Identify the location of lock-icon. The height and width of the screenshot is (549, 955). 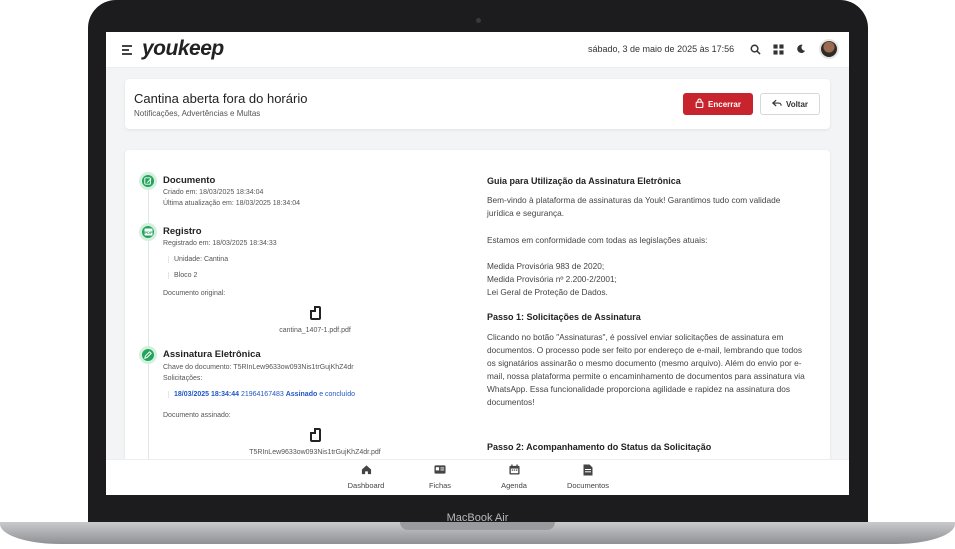
(699, 104).